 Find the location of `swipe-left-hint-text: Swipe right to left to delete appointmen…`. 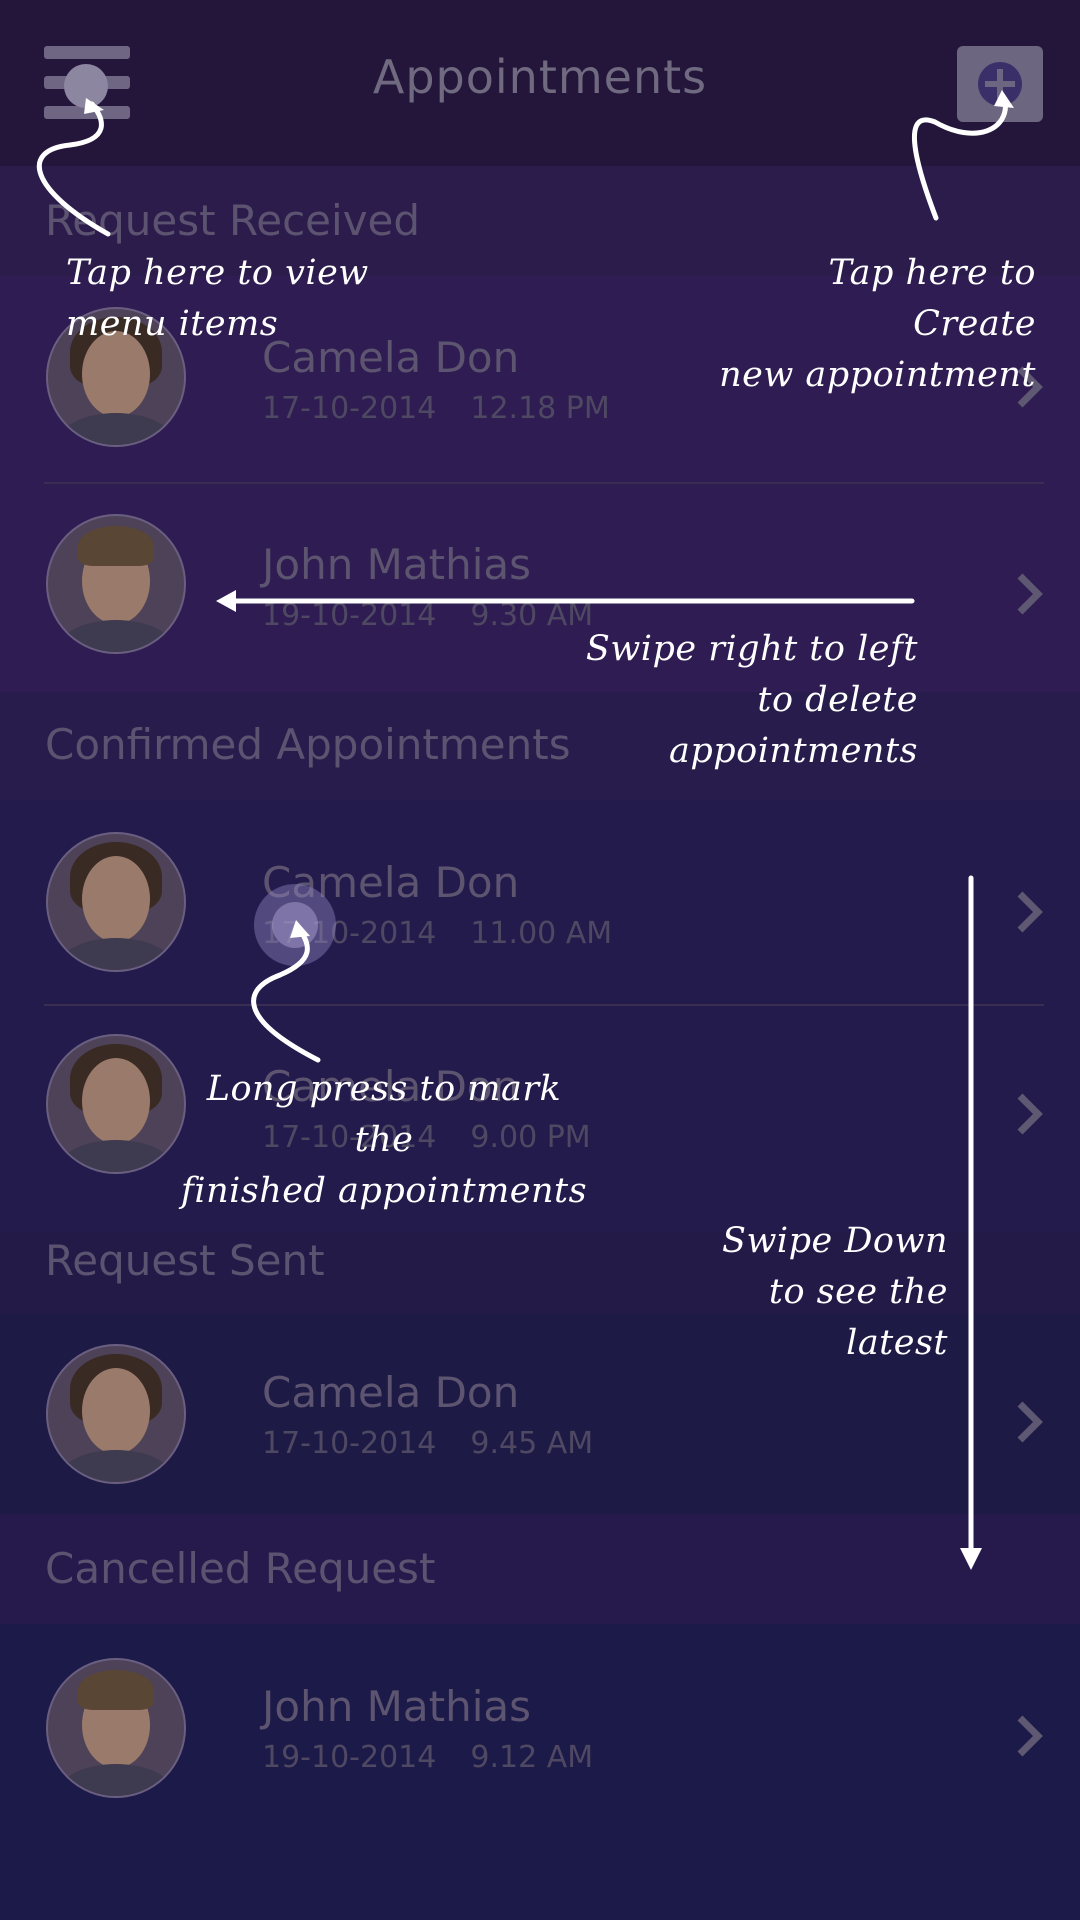

swipe-left-hint-text: Swipe right to left to delete appointmen… is located at coordinates (709, 700).